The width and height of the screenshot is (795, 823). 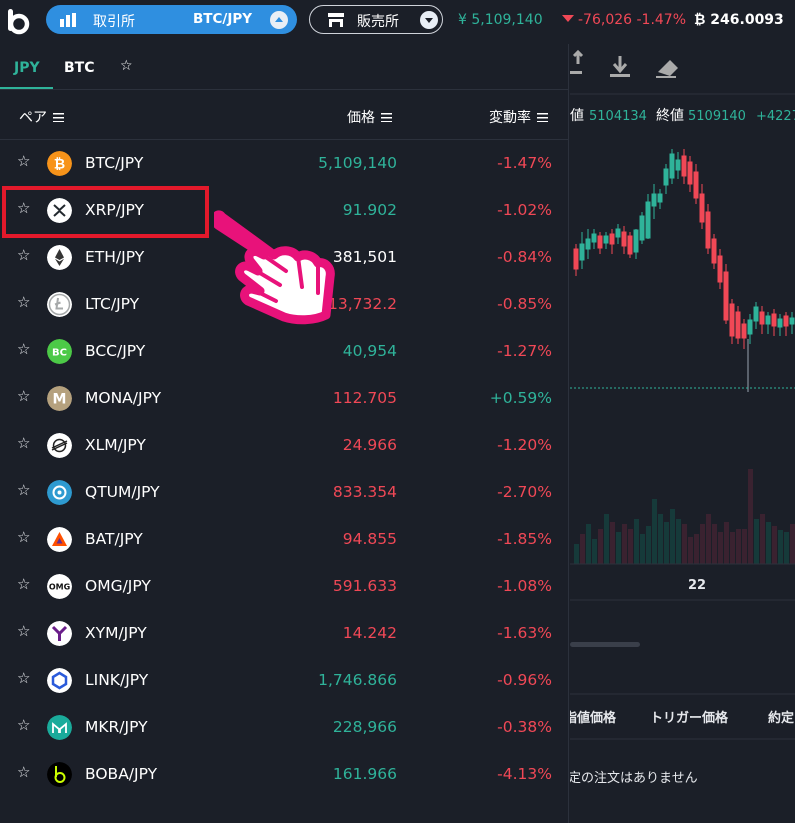 What do you see at coordinates (369, 117) in the screenshot?
I see `column-price-header: 価格` at bounding box center [369, 117].